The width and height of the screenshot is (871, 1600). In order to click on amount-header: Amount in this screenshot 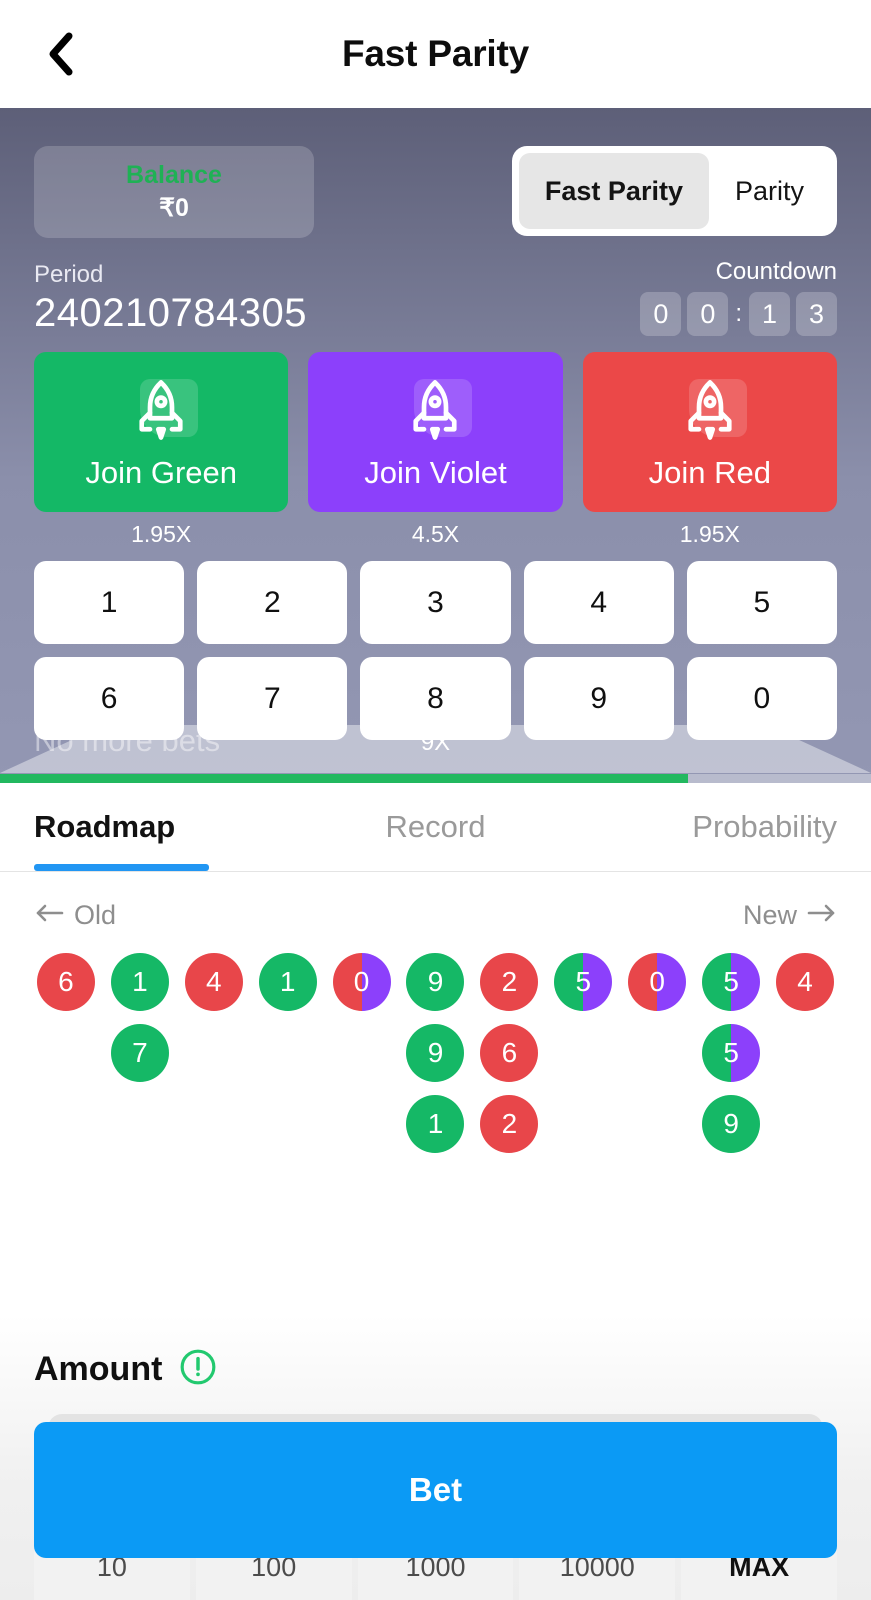, I will do `click(435, 1353)`.